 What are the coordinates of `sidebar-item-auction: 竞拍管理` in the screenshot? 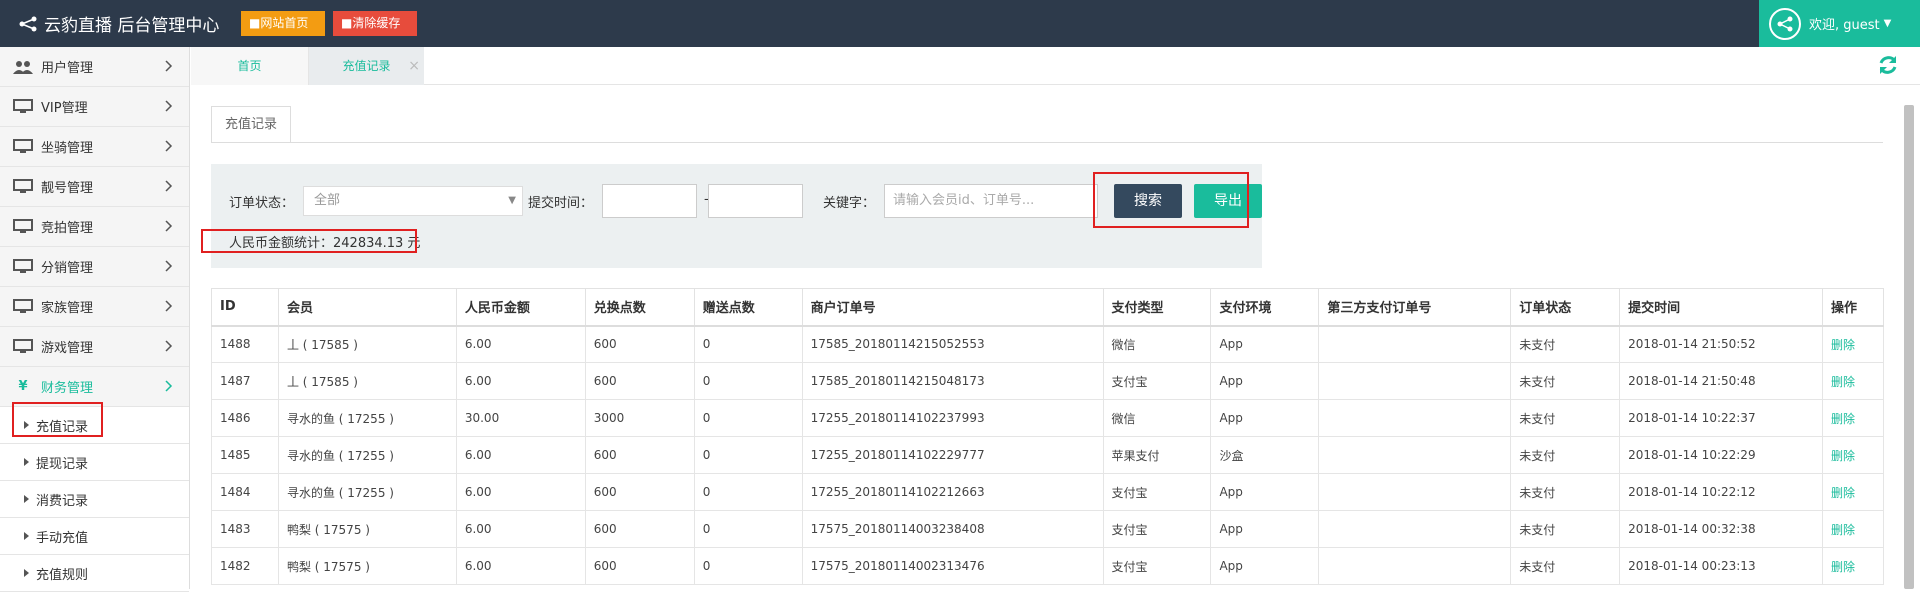 It's located at (94, 227).